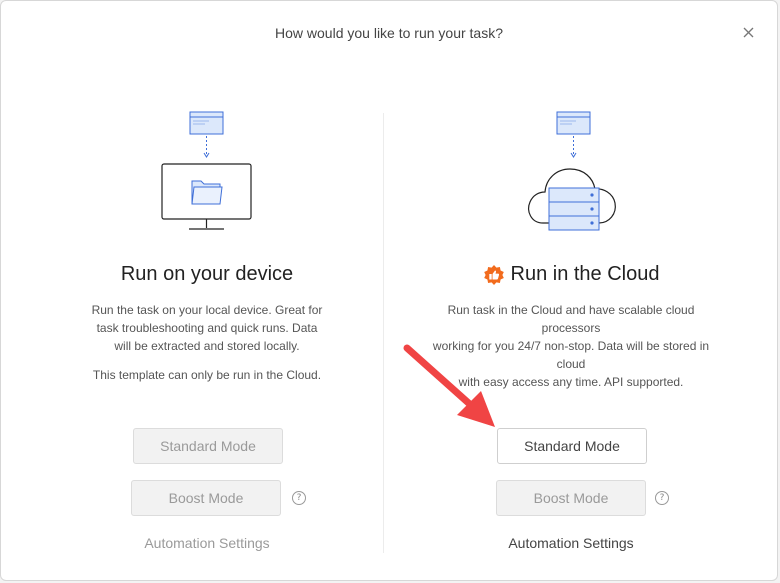  What do you see at coordinates (572, 446) in the screenshot?
I see `cloud-standard-mode-button: Standard Mode` at bounding box center [572, 446].